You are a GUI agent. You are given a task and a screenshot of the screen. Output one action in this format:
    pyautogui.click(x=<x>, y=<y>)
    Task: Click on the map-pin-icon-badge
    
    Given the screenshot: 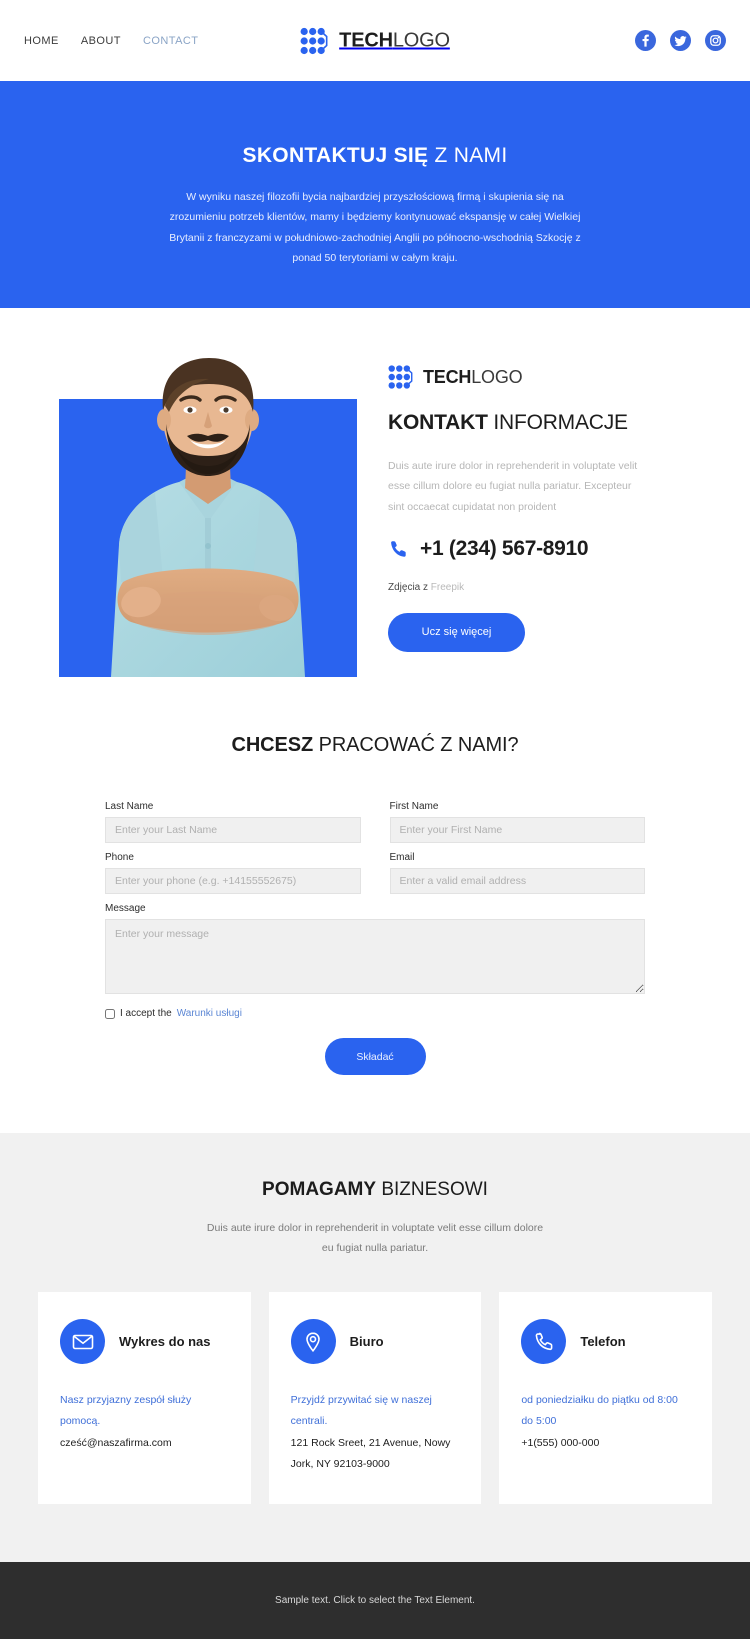 What is the action you would take?
    pyautogui.click(x=313, y=1342)
    